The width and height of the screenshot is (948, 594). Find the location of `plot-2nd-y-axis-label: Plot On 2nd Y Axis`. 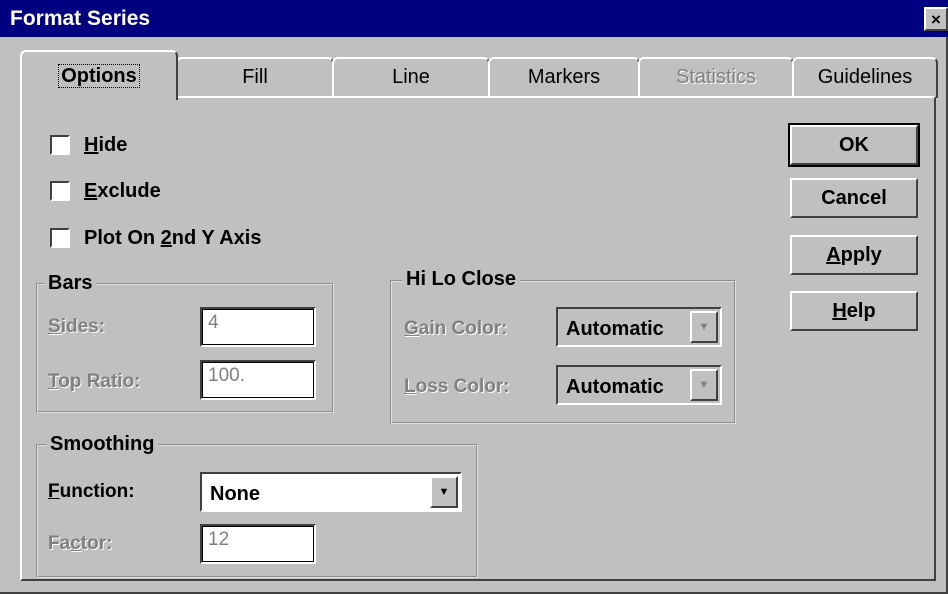

plot-2nd-y-axis-label: Plot On 2nd Y Axis is located at coordinates (173, 237).